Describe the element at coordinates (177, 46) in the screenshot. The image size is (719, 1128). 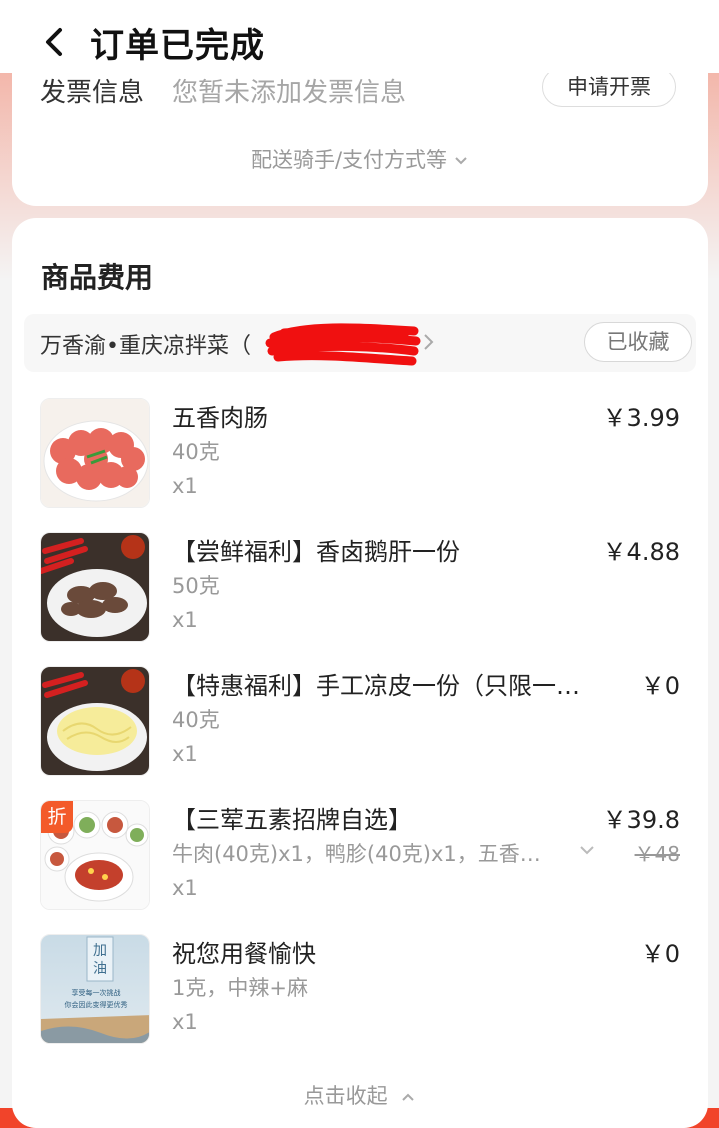
I see `page-title: 订单已完成` at that location.